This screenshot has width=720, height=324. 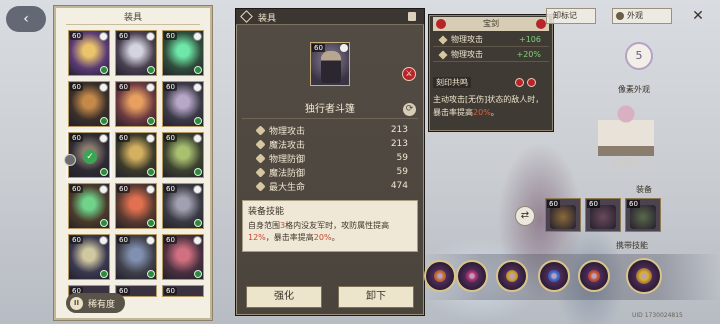 I want to click on stat-label: 魔法攻击, so click(x=287, y=145).